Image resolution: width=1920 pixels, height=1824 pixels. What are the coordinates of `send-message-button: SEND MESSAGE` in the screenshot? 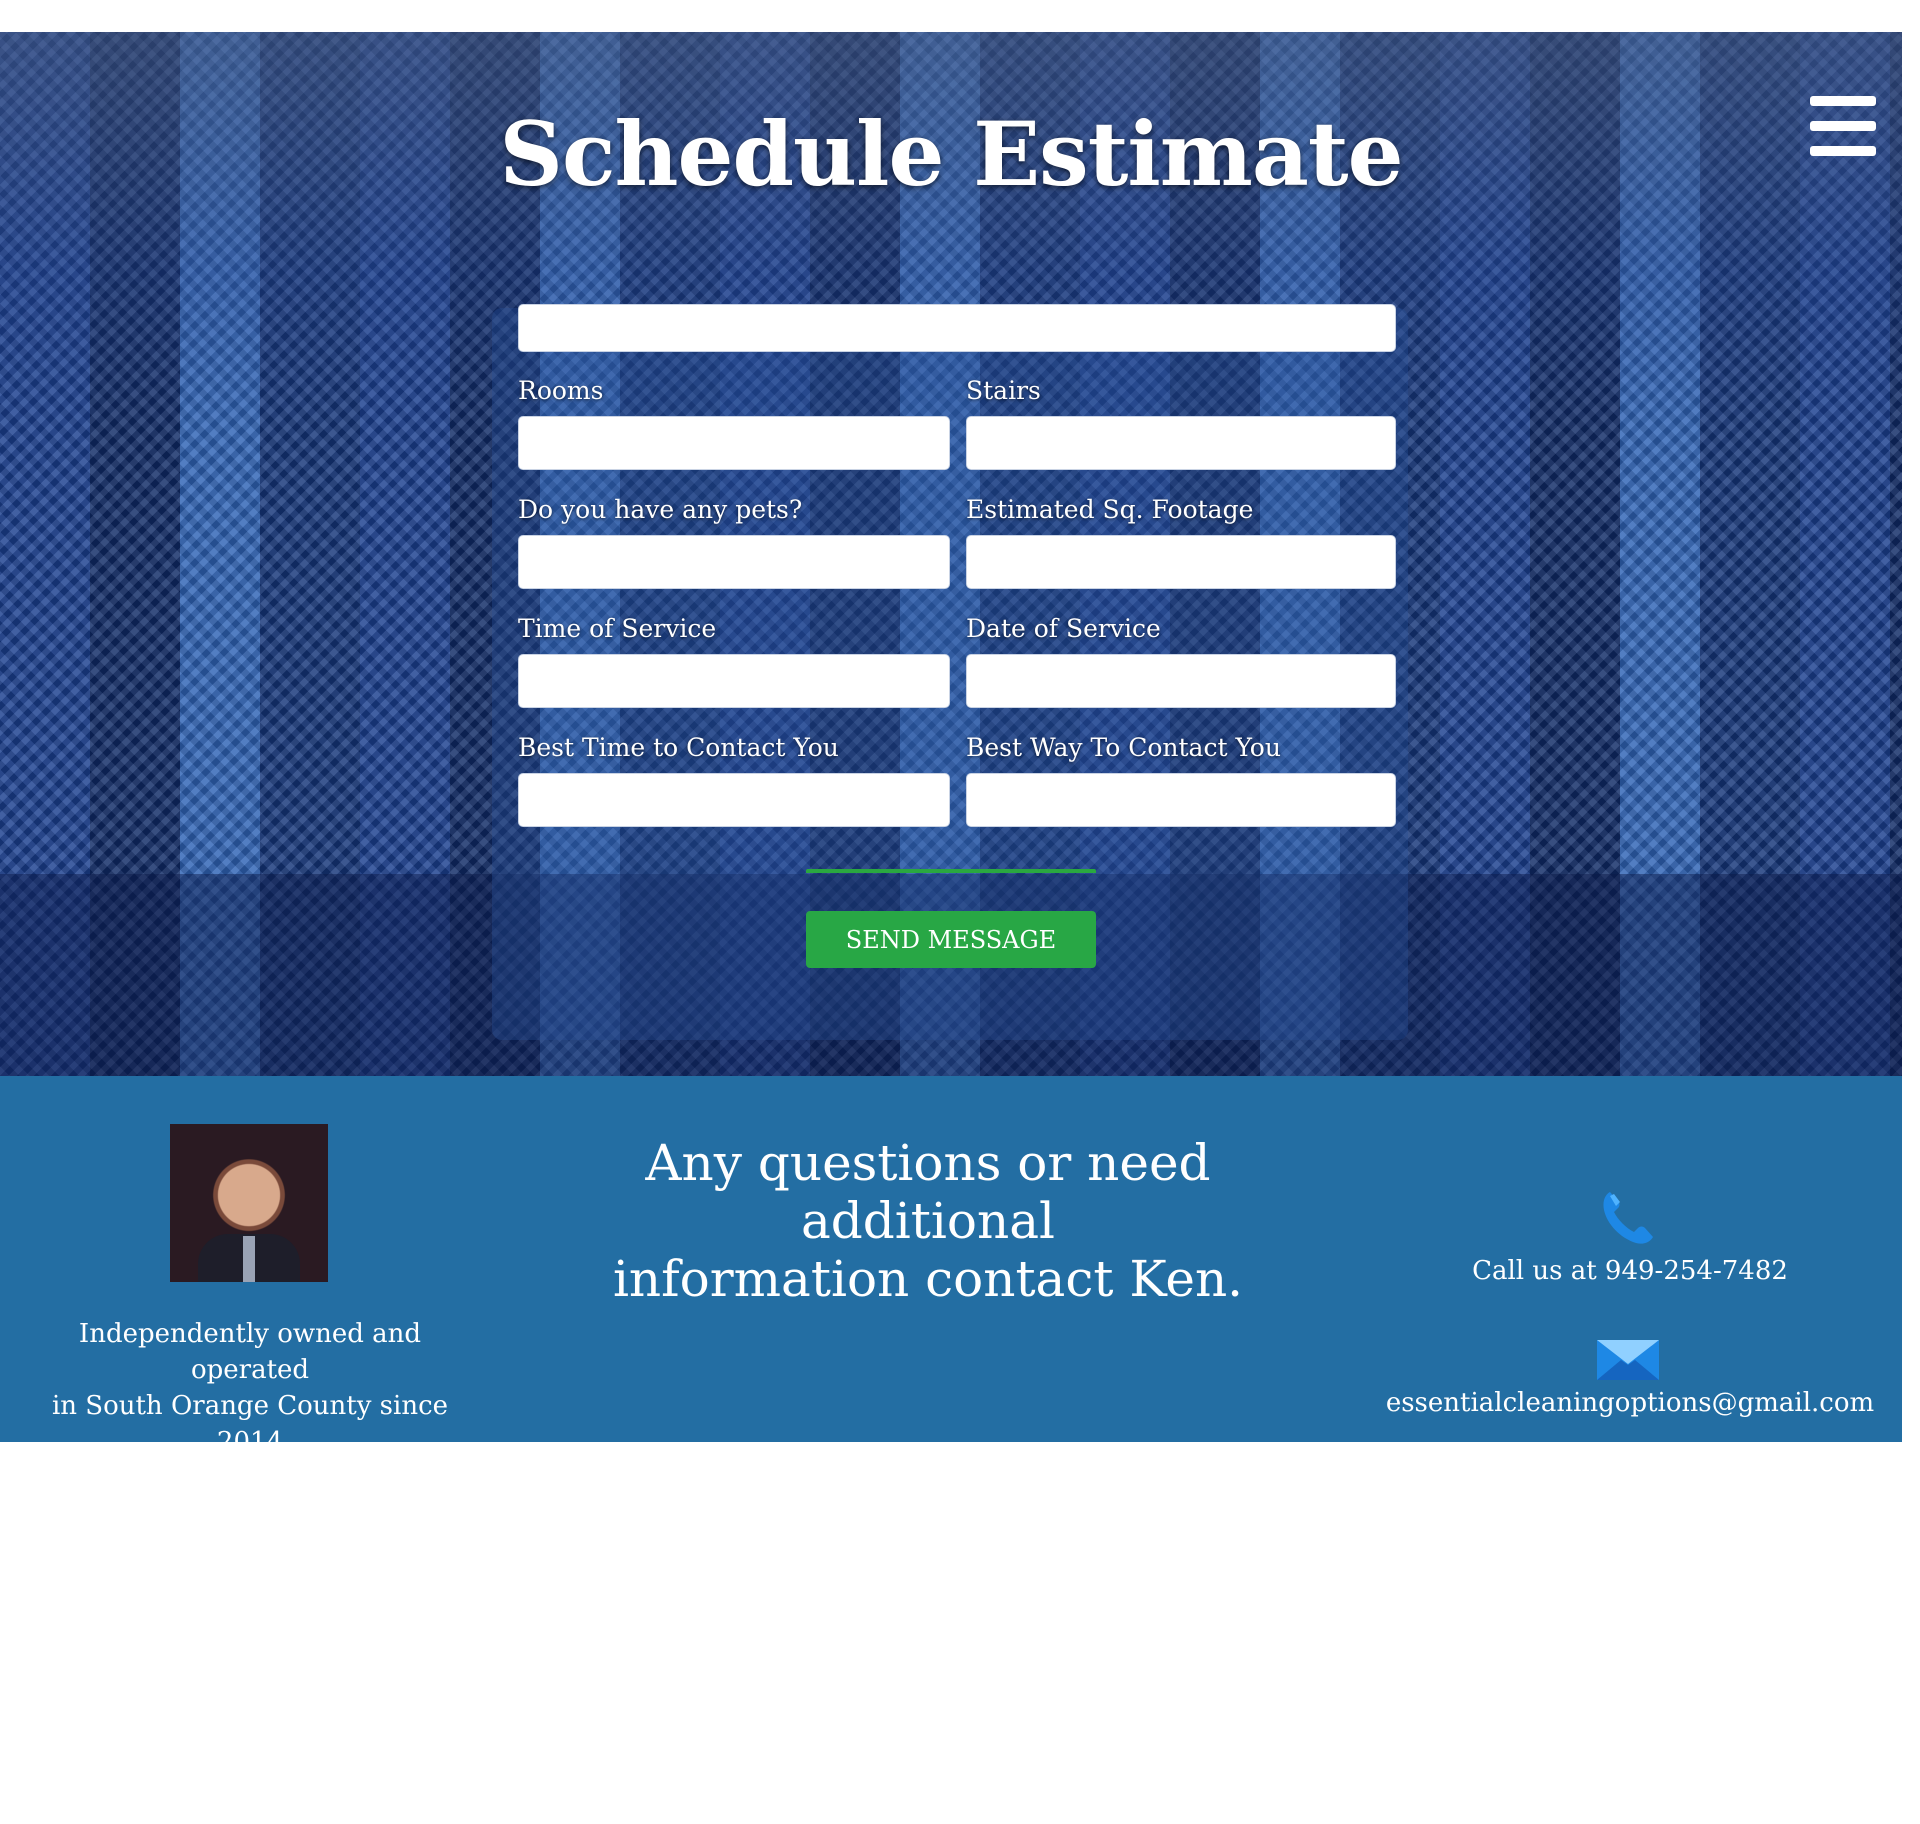 It's located at (951, 939).